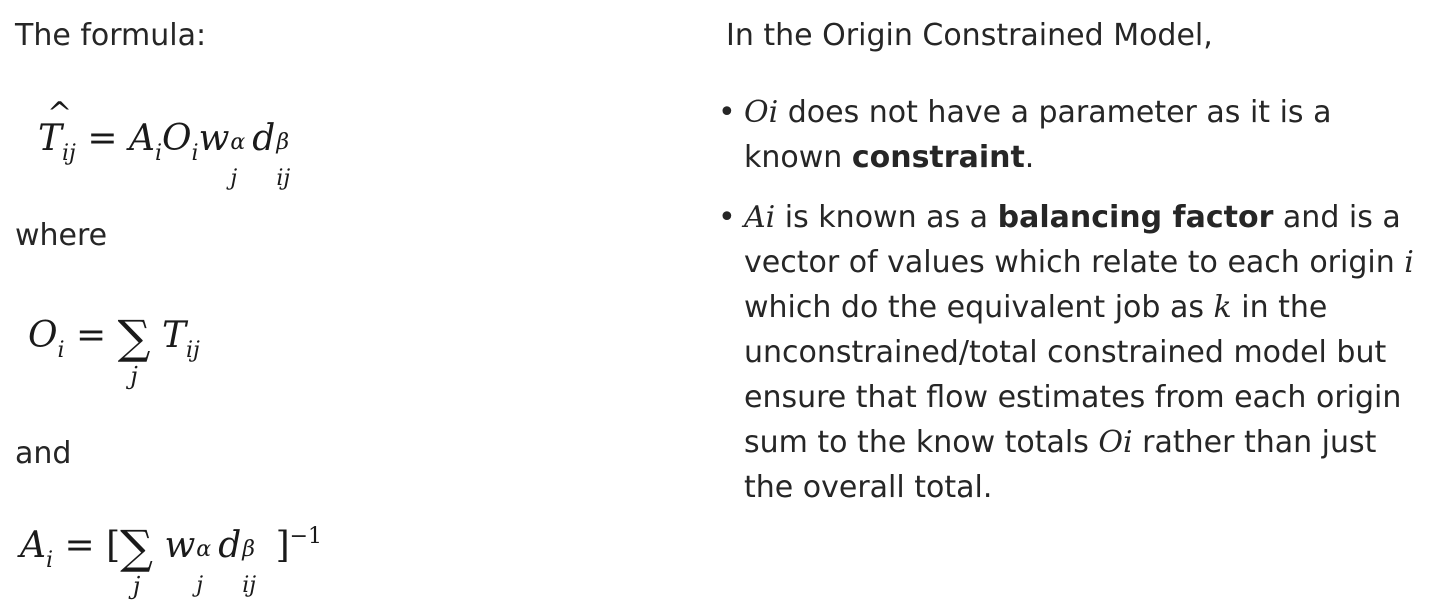  What do you see at coordinates (114, 350) in the screenshot?
I see `equation-origin-total: Oi = ∑ j Tij` at bounding box center [114, 350].